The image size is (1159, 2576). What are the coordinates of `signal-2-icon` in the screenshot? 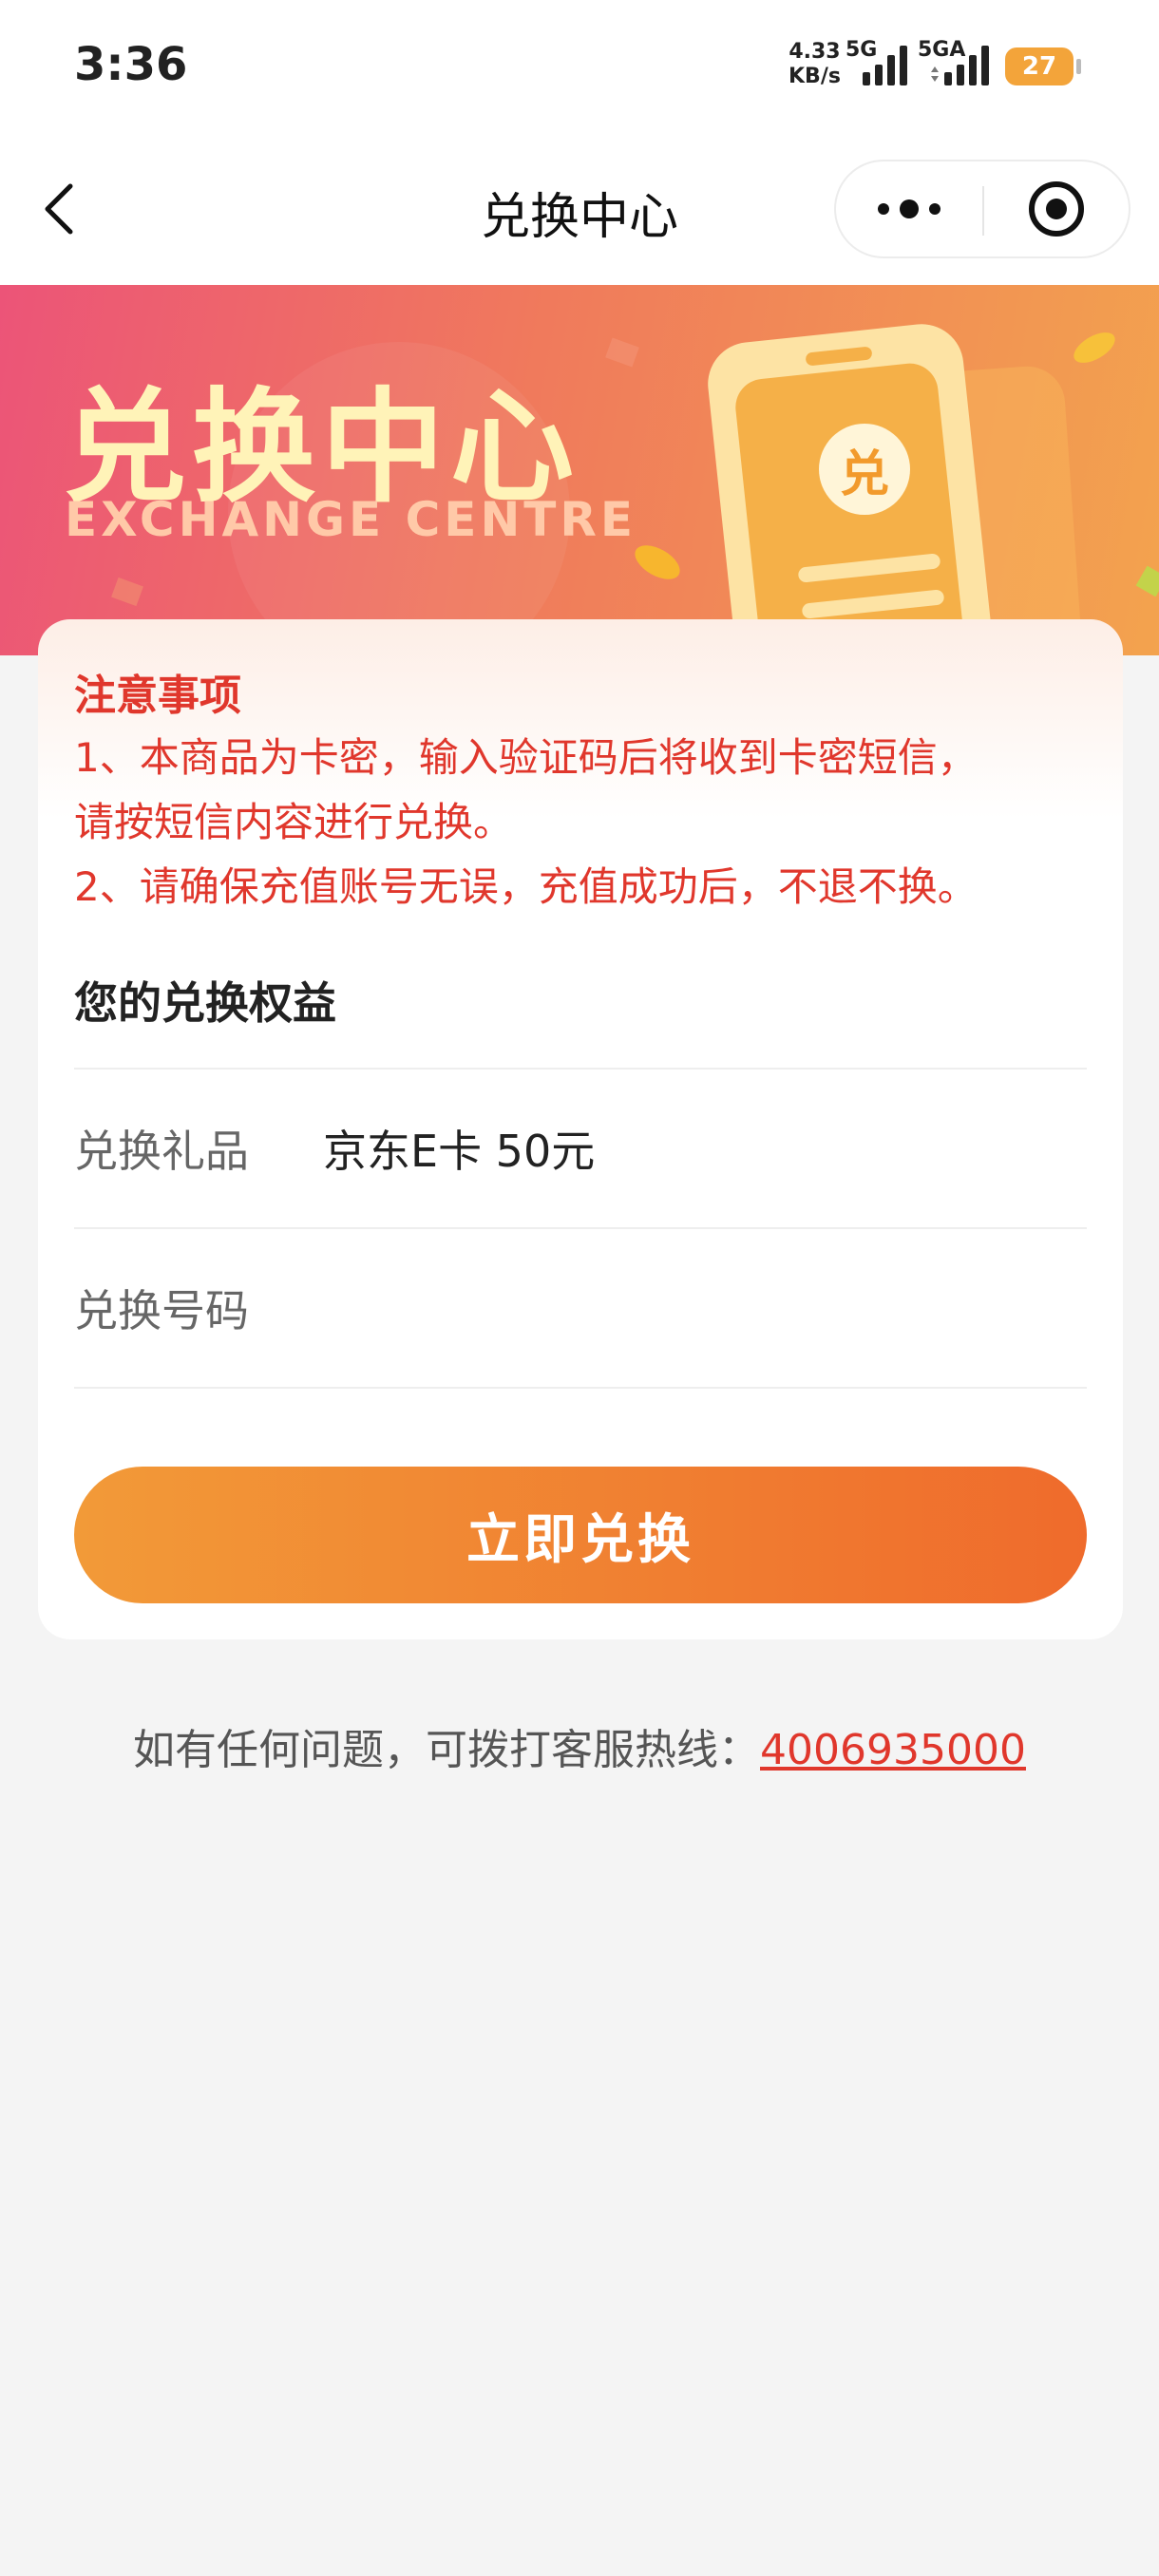 It's located at (960, 65).